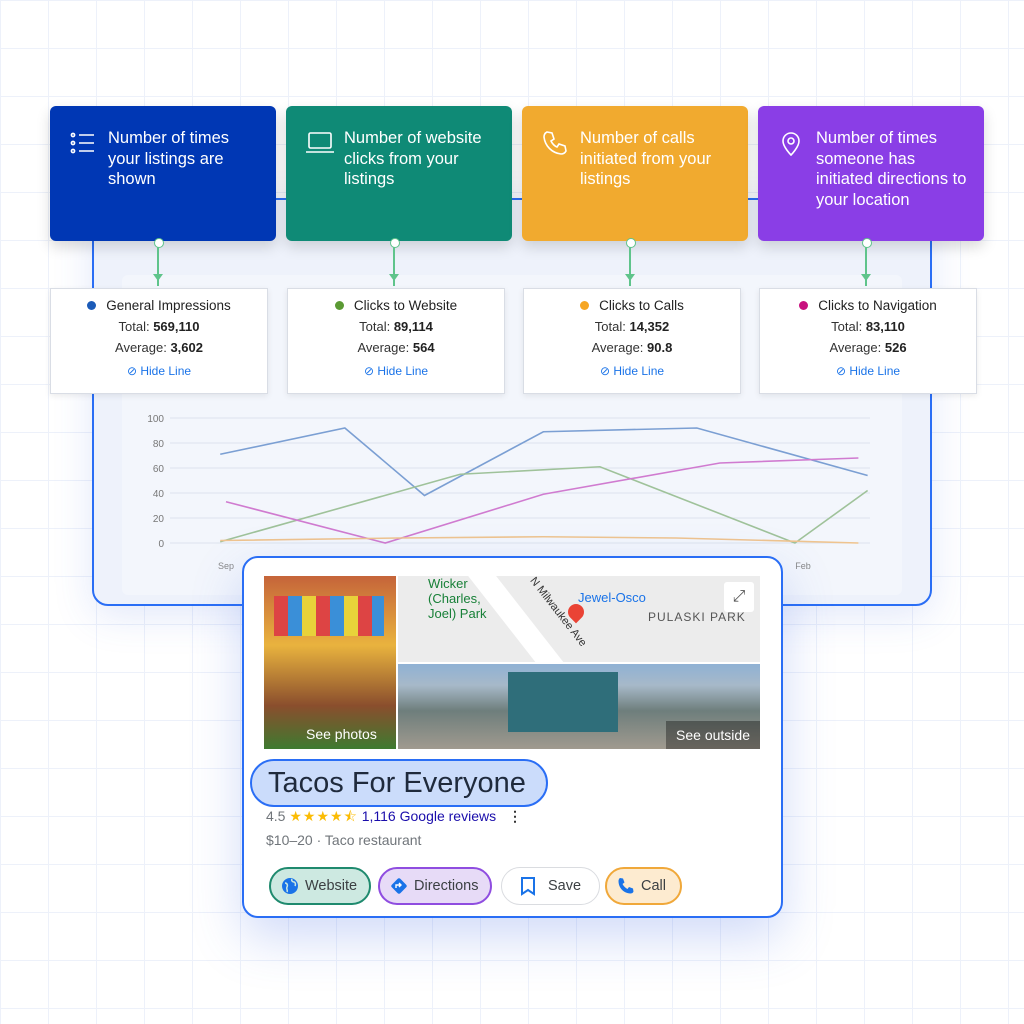  What do you see at coordinates (446, 886) in the screenshot?
I see `button-label: Directions` at bounding box center [446, 886].